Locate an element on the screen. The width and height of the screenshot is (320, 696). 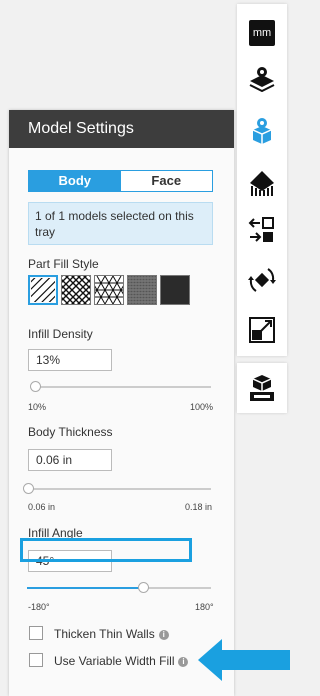
print-queue-toolbar is located at coordinates (262, 388).